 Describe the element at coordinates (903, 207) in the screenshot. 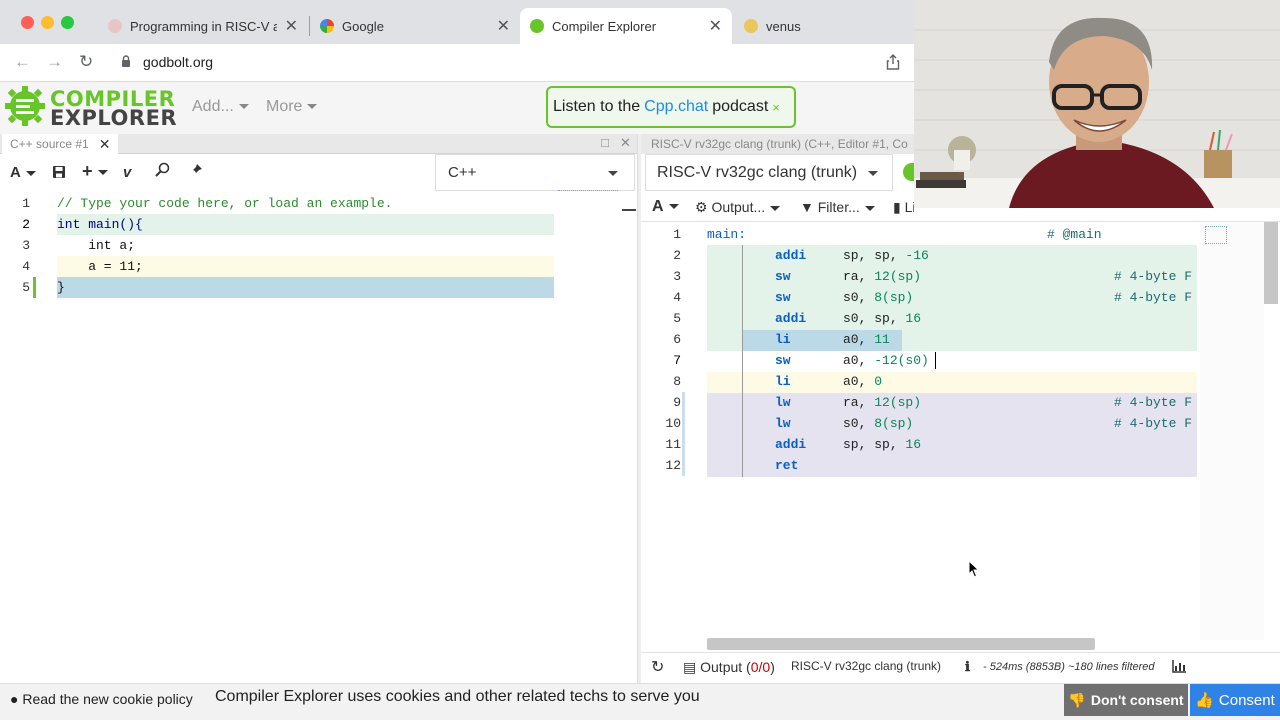

I see `libraries-button: ▮ Libraries` at that location.